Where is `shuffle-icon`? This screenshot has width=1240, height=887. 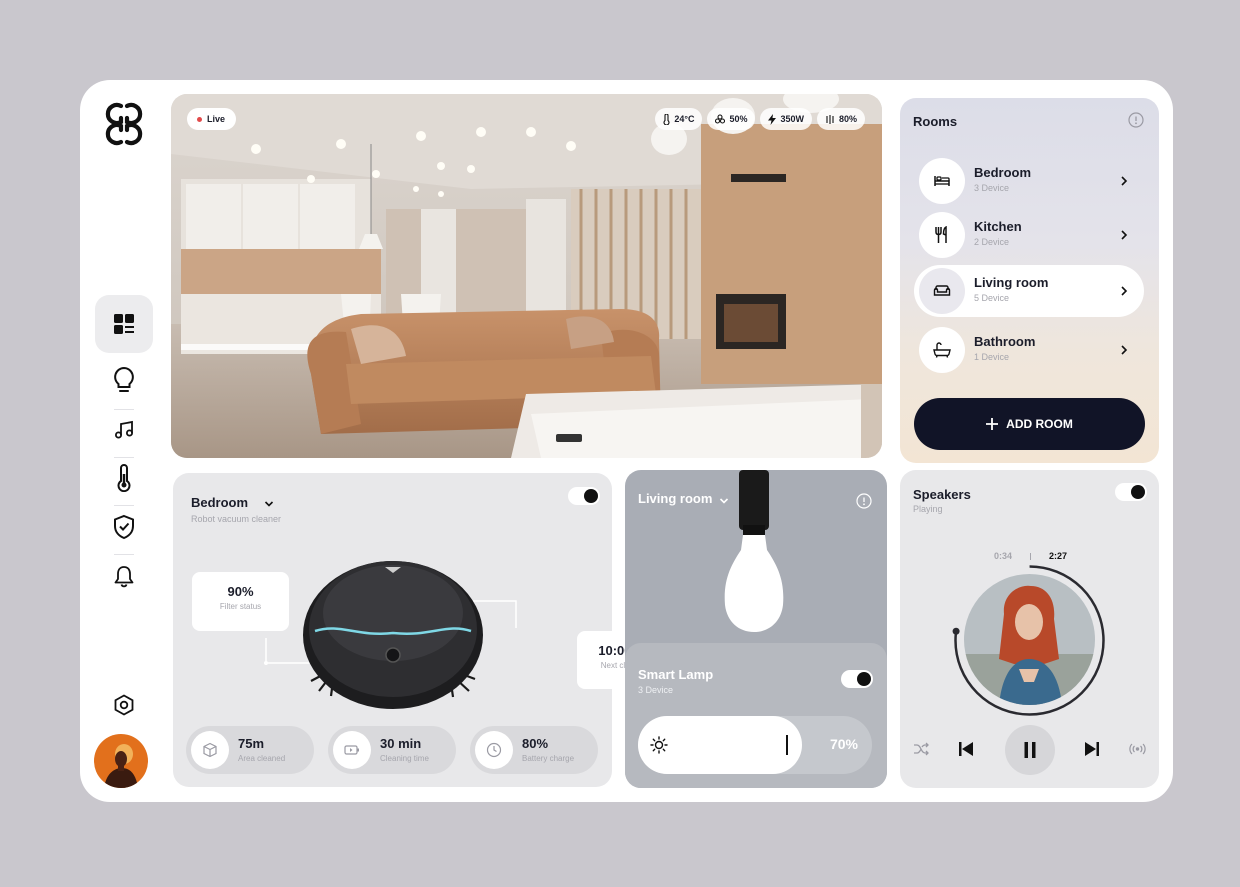
shuffle-icon is located at coordinates (921, 749).